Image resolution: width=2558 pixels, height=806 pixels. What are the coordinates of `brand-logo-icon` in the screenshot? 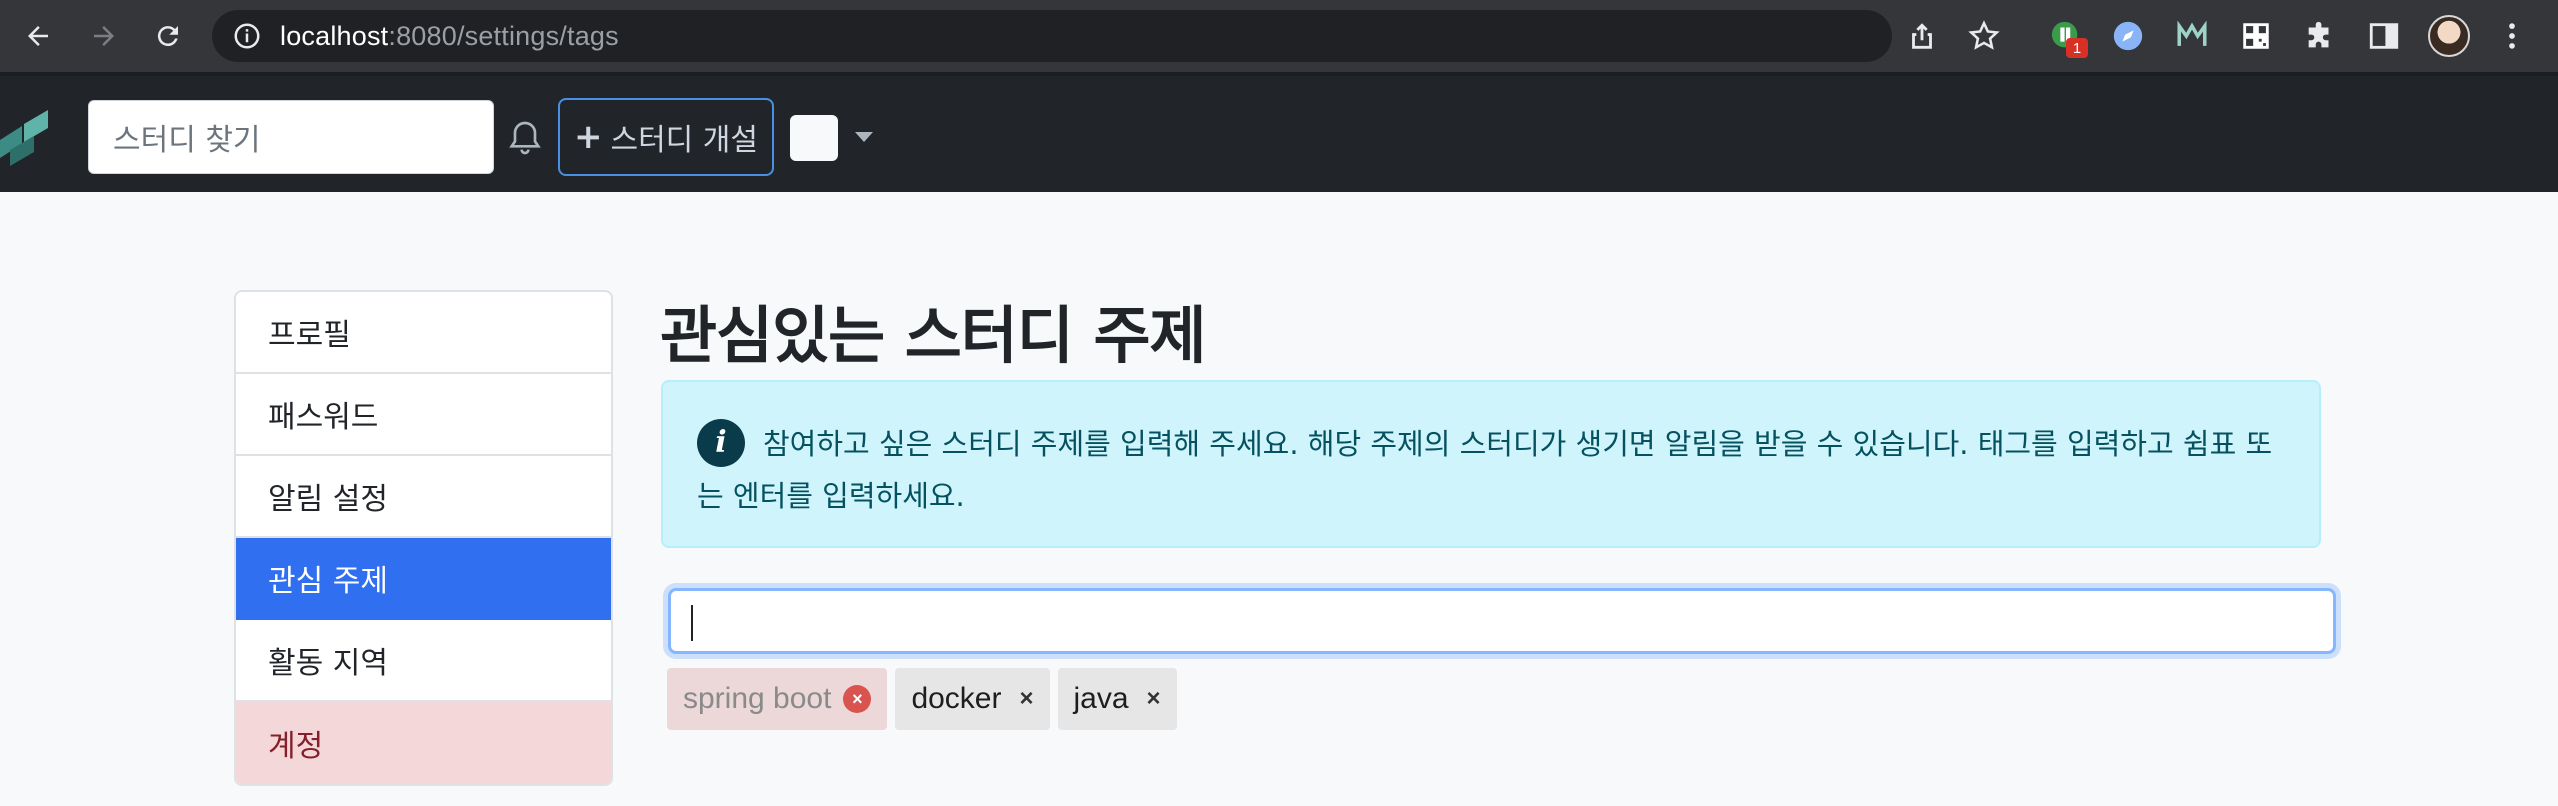 It's located at (28, 136).